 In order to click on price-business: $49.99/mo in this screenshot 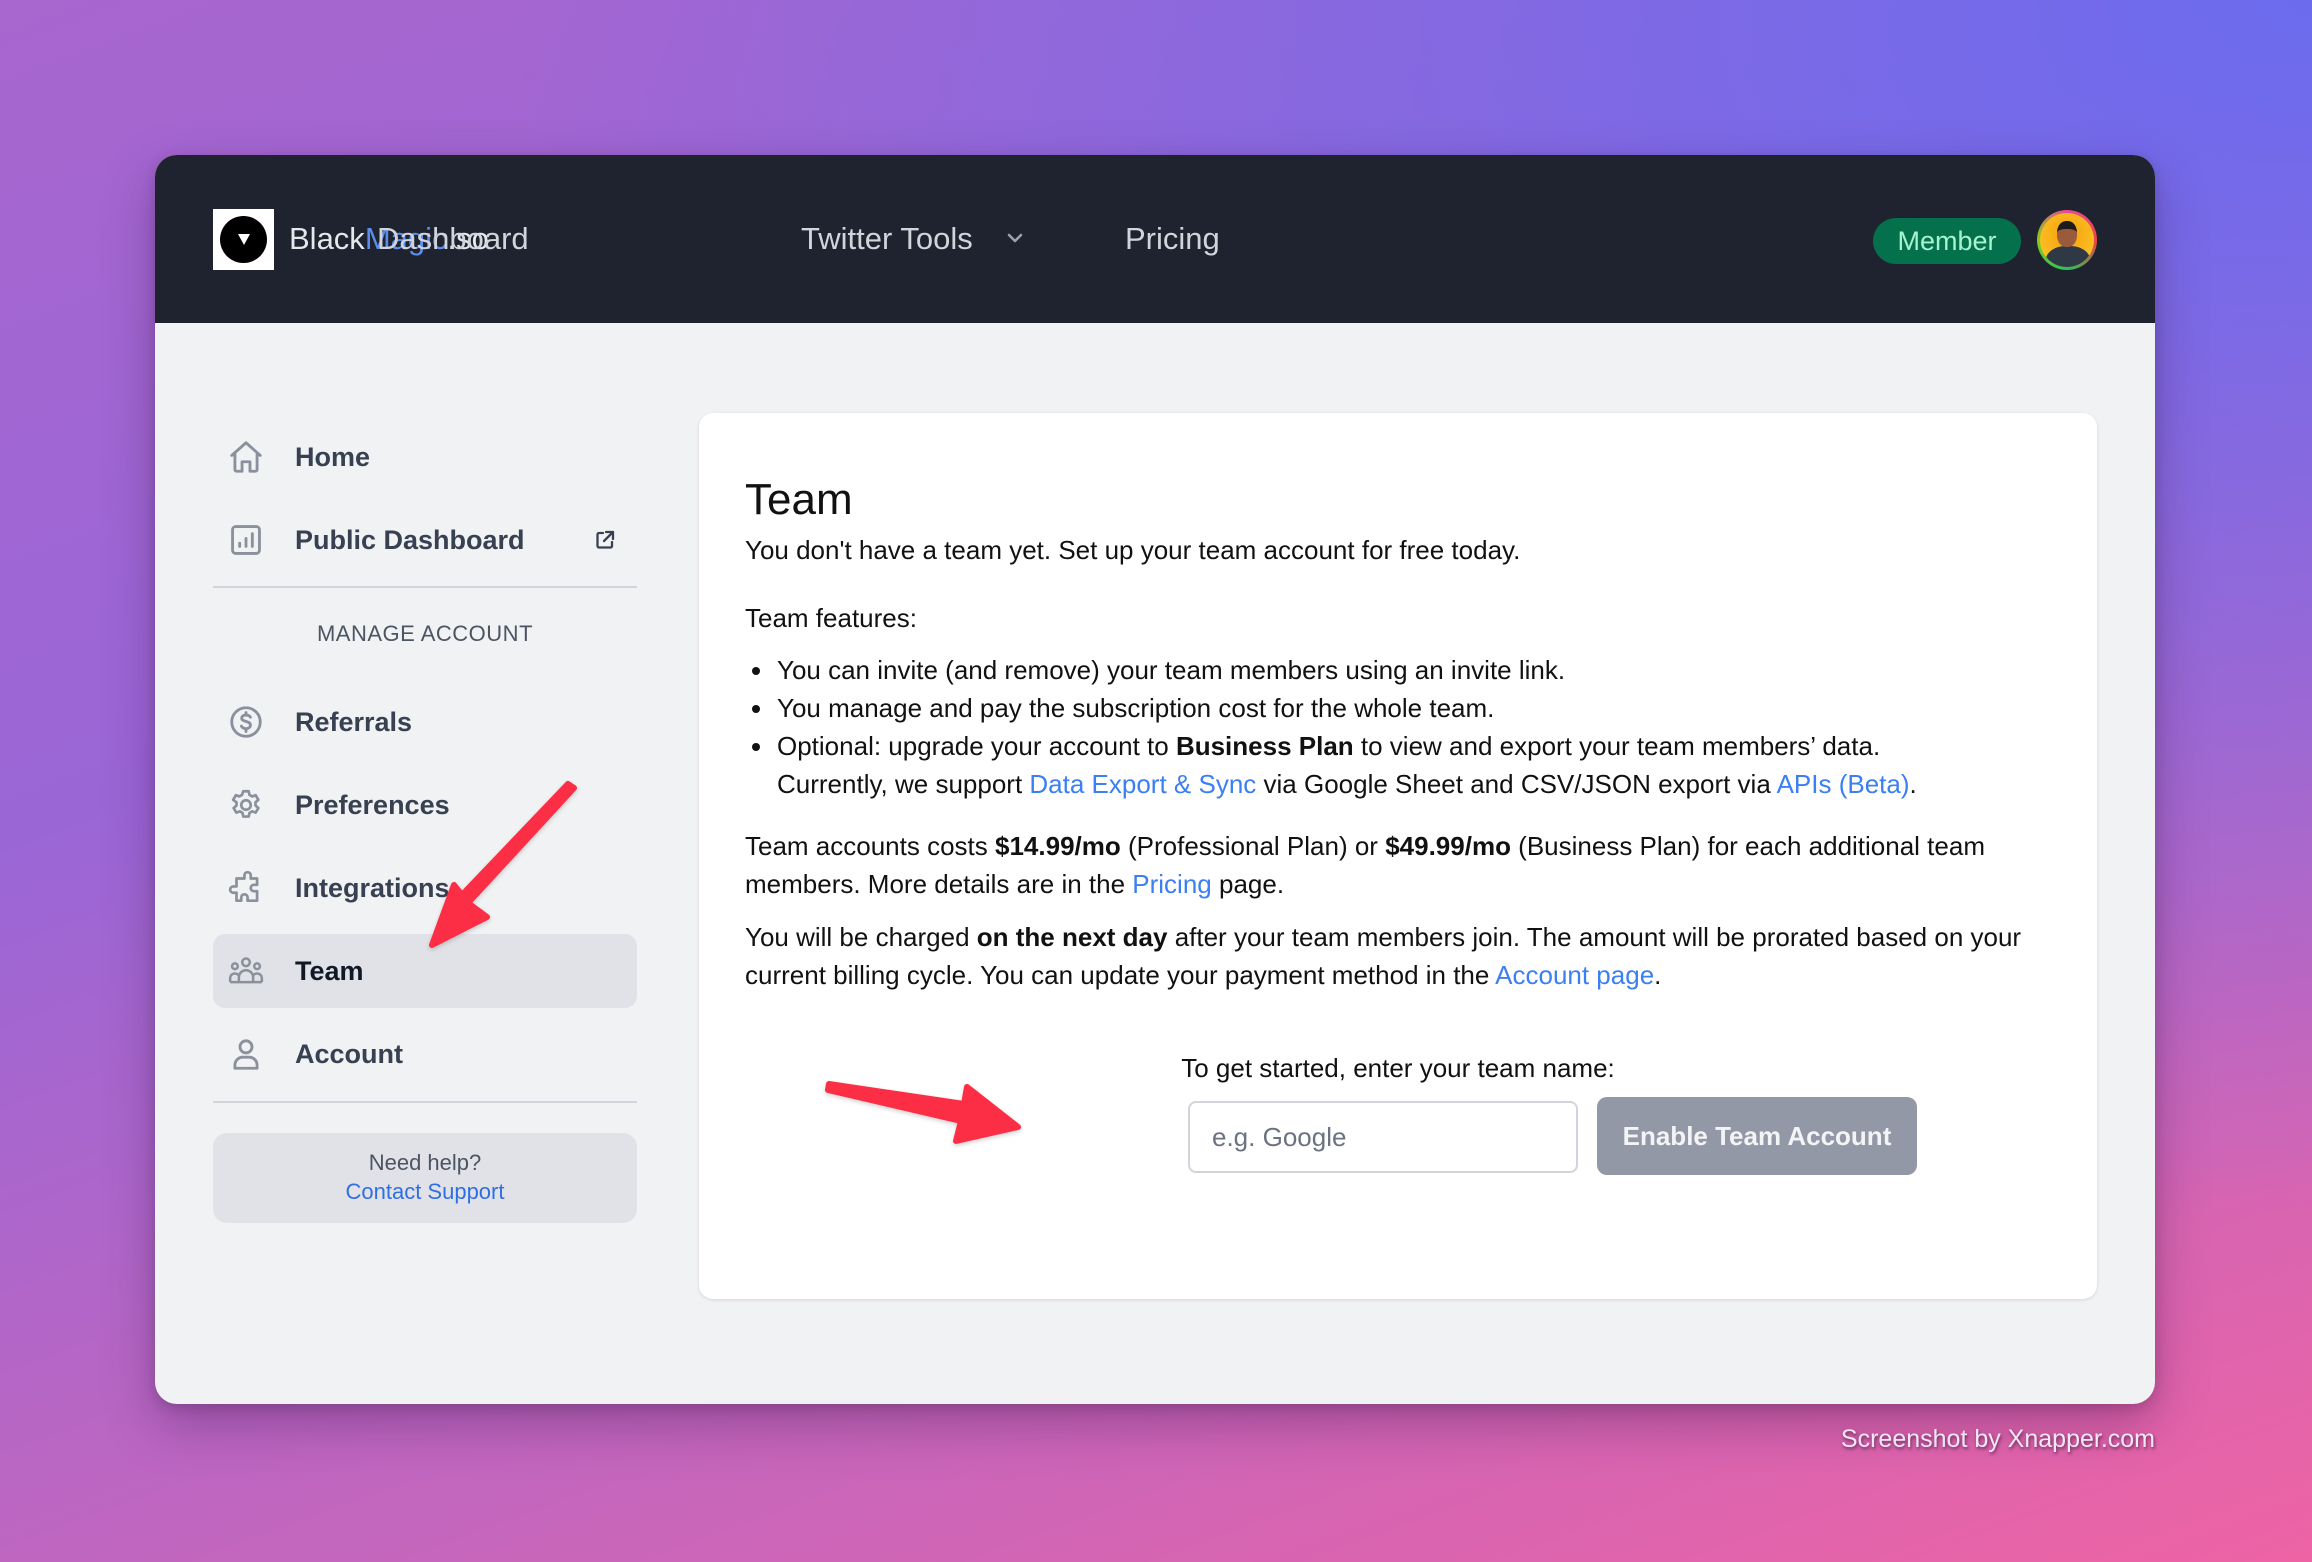, I will do `click(1448, 846)`.